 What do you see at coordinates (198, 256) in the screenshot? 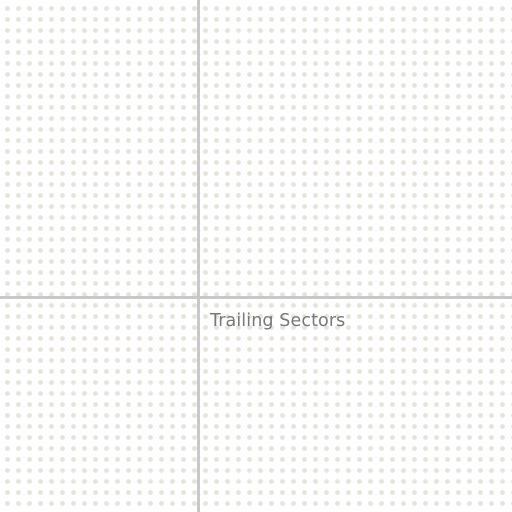
I see `vertical-axis-line` at bounding box center [198, 256].